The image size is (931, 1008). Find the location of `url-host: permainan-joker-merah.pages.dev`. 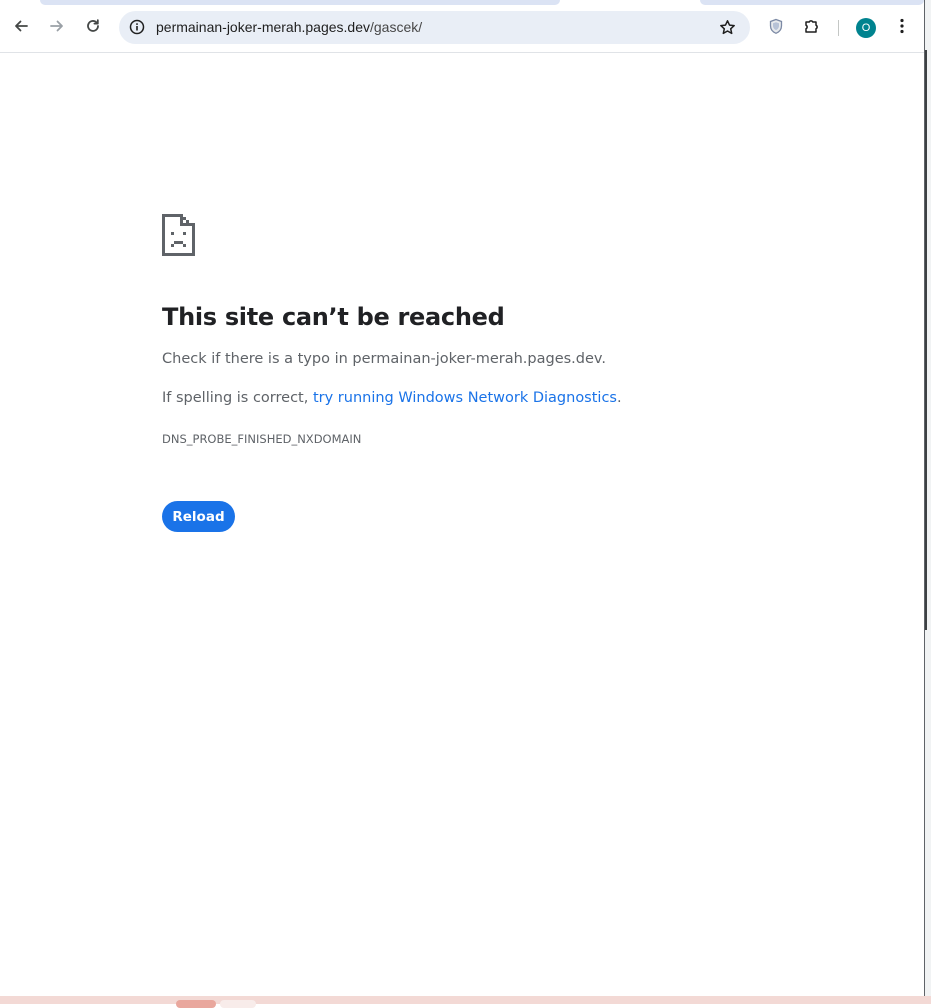

url-host: permainan-joker-merah.pages.dev is located at coordinates (263, 27).